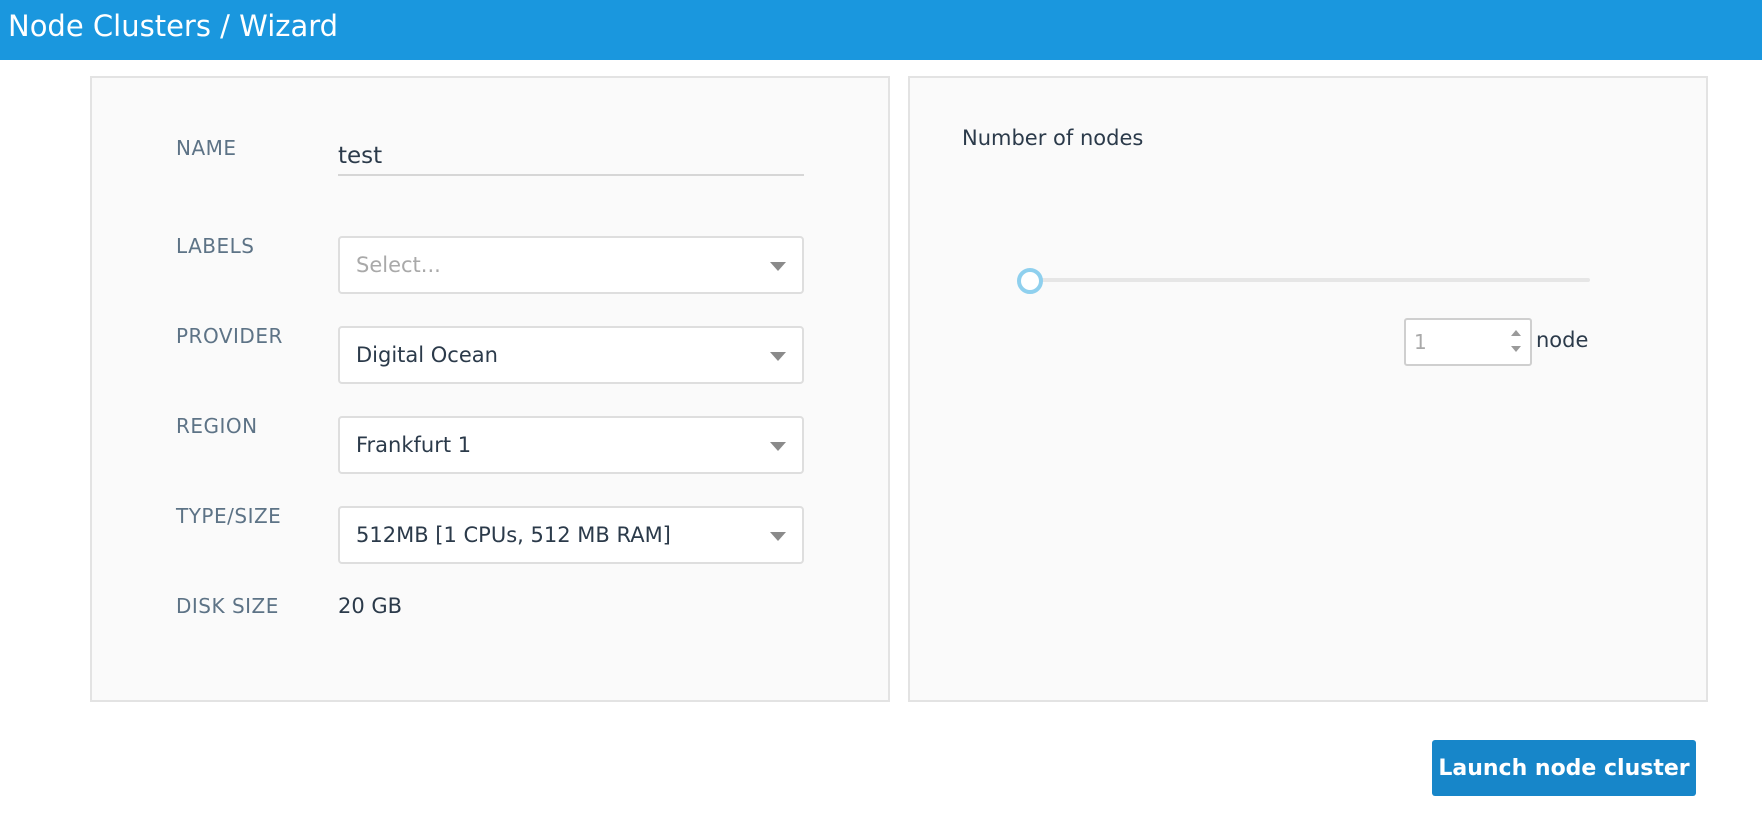 This screenshot has height=836, width=1762. Describe the element at coordinates (1468, 342) in the screenshot. I see `node-count-stepper: 1` at that location.